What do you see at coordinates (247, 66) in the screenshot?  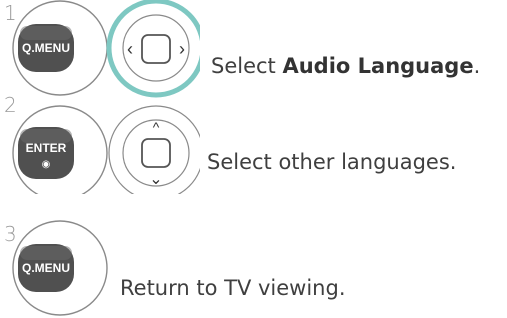 I see `instruction-text: Select` at bounding box center [247, 66].